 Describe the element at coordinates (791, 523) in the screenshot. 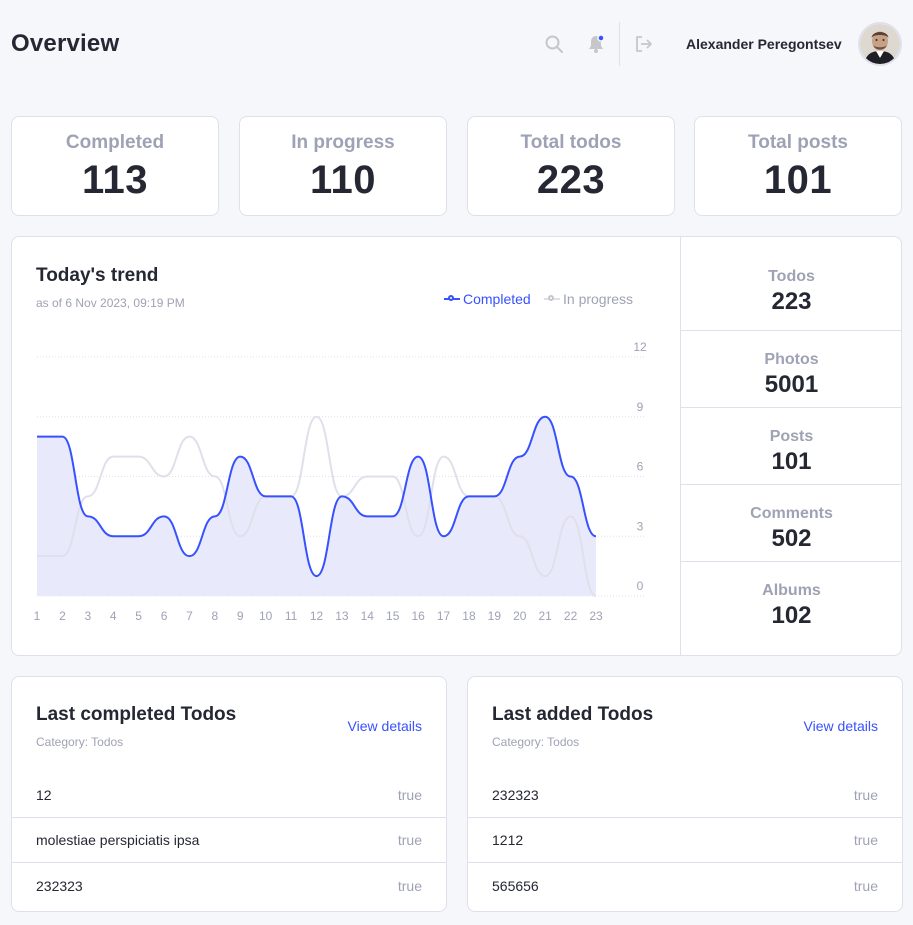

I see `summary-item-comments: Comments 502` at that location.